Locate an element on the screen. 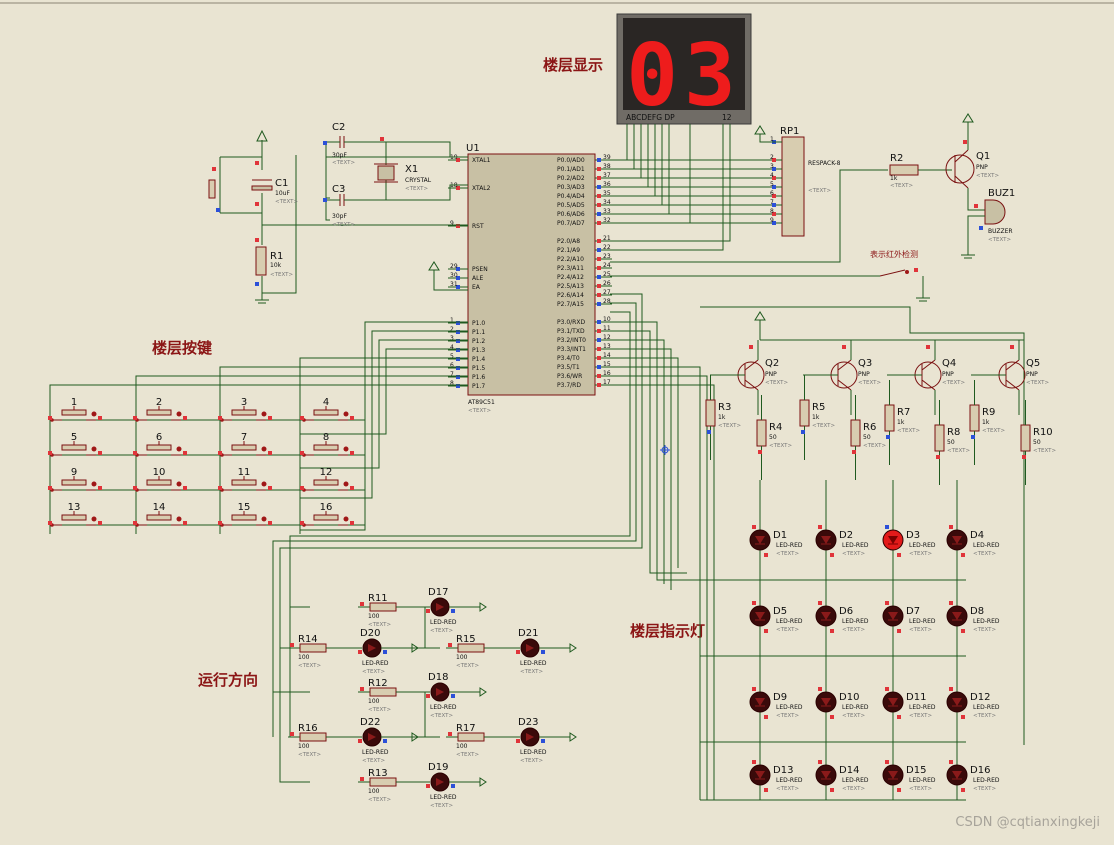 The image size is (1114, 845). mcu-pin-num: 27 is located at coordinates (607, 292).